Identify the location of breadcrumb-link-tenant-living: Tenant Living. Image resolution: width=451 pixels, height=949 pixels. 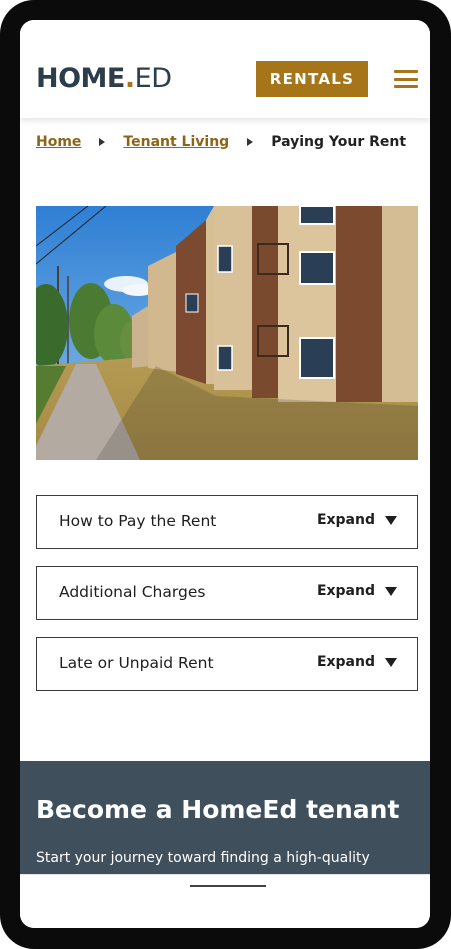
(176, 142).